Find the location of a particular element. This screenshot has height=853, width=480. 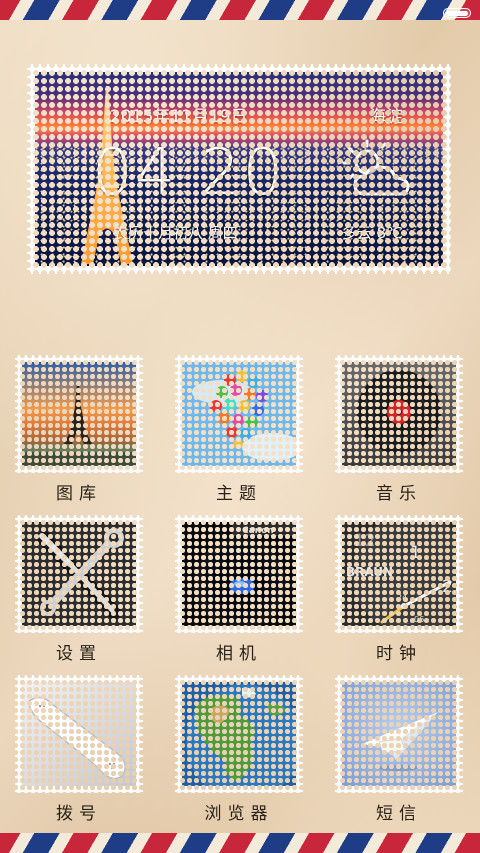

clock-brand: BRAUN is located at coordinates (369, 572).